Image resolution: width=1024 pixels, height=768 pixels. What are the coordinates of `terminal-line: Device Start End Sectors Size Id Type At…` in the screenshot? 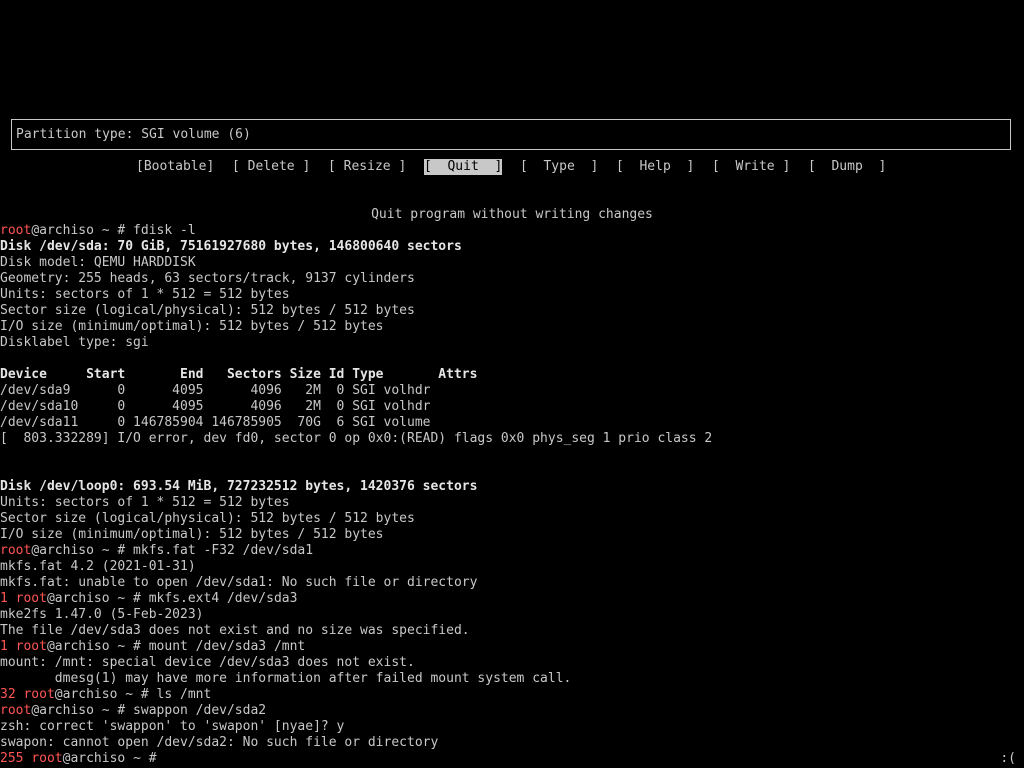 It's located at (512, 375).